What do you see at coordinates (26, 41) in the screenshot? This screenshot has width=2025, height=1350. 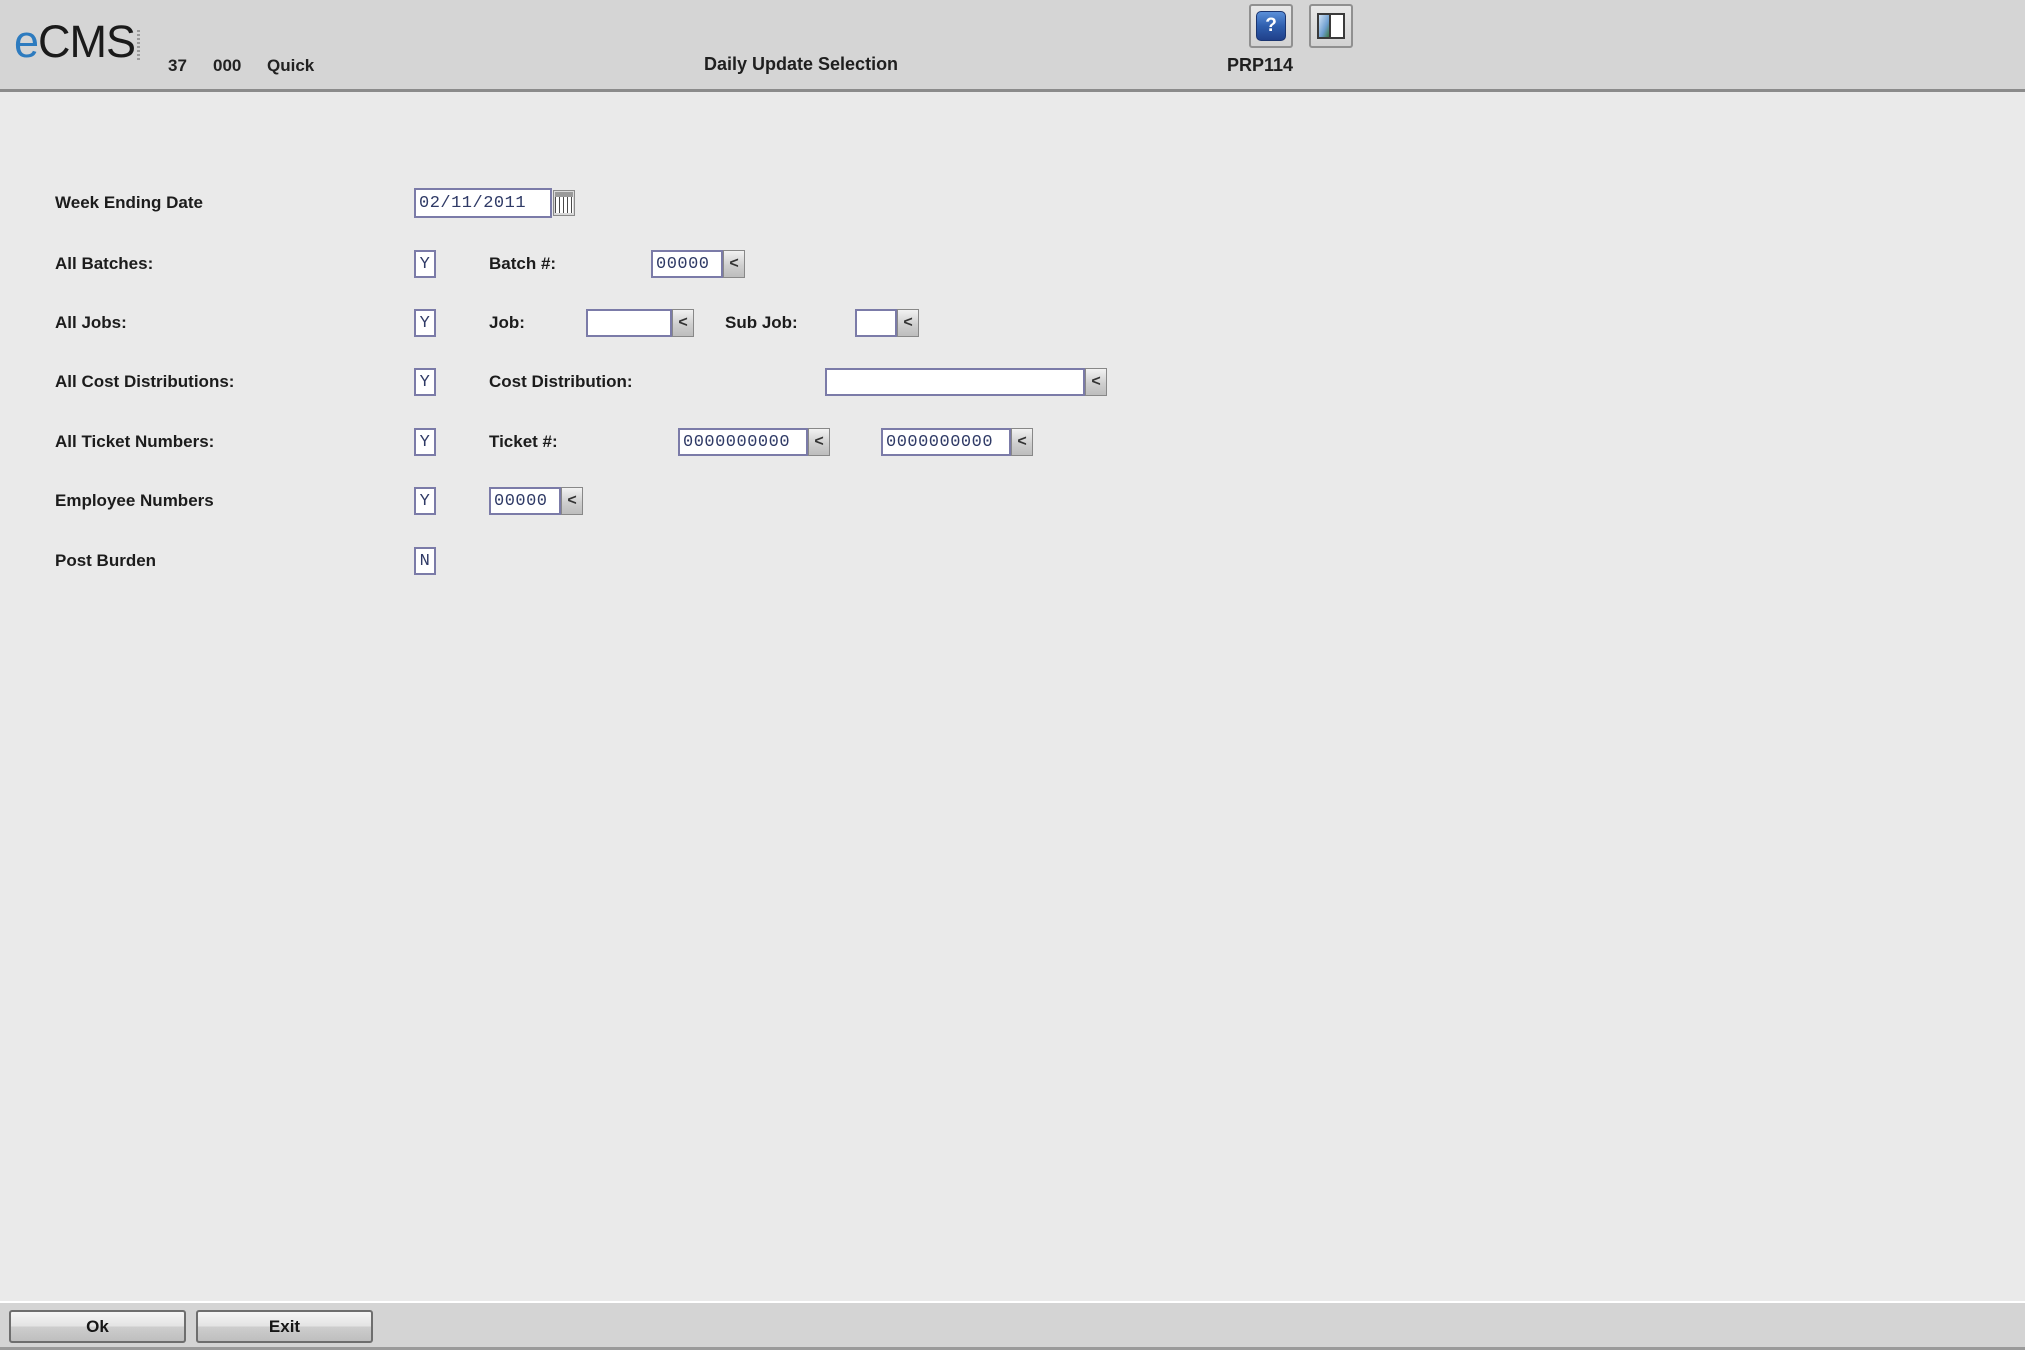 I see `logo-letter-e: e` at bounding box center [26, 41].